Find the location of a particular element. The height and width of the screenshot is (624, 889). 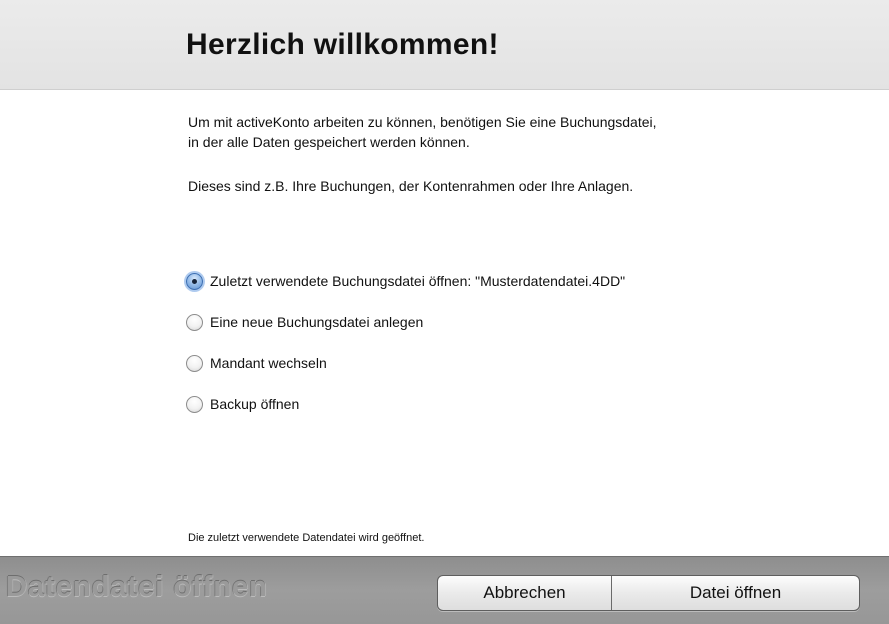

header-bar: Herzlich willkommen! is located at coordinates (444, 45).